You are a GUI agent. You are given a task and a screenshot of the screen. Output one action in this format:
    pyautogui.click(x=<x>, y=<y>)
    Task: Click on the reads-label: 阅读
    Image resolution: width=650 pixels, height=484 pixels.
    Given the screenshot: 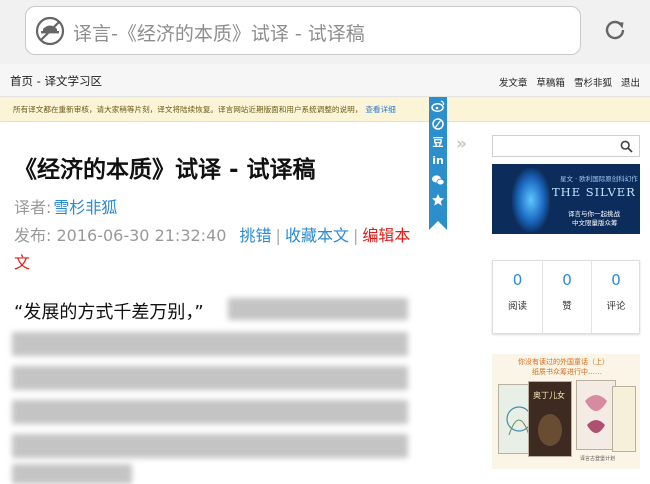 What is the action you would take?
    pyautogui.click(x=517, y=306)
    